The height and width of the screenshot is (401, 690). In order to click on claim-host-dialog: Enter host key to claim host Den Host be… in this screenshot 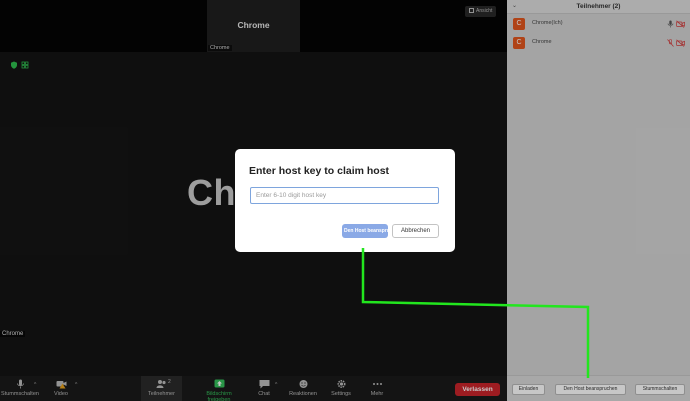, I will do `click(345, 200)`.